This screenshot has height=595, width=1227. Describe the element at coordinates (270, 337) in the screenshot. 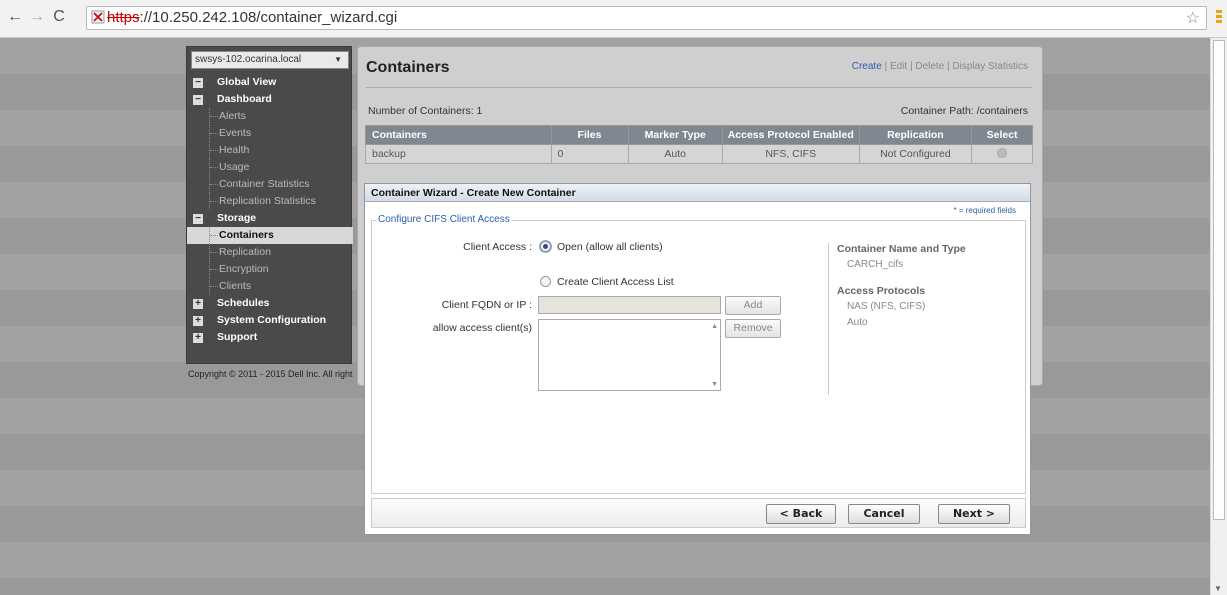

I see `sidebar-item-support: + Support` at that location.